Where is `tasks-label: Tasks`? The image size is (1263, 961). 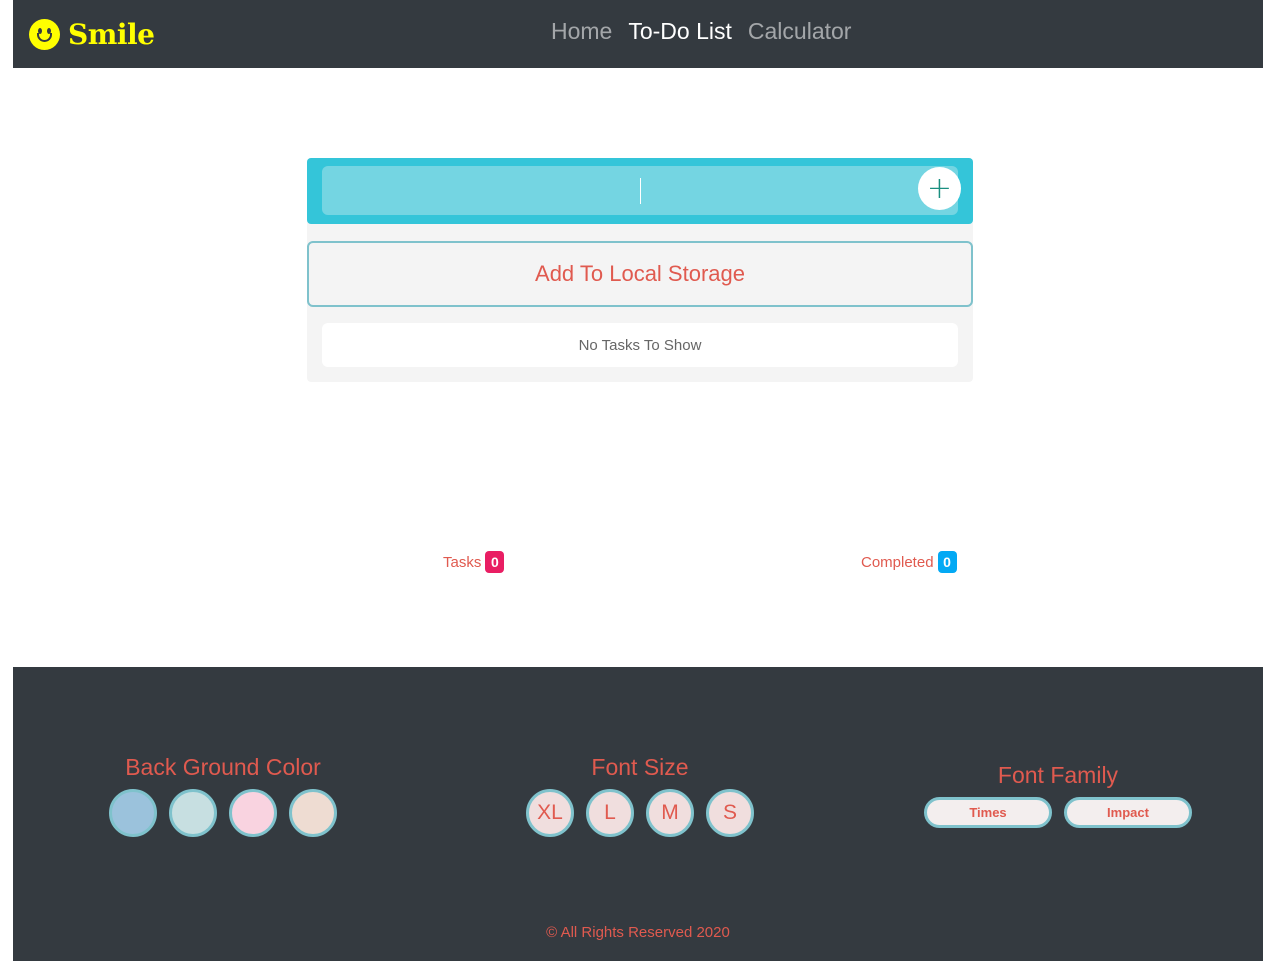
tasks-label: Tasks is located at coordinates (462, 562).